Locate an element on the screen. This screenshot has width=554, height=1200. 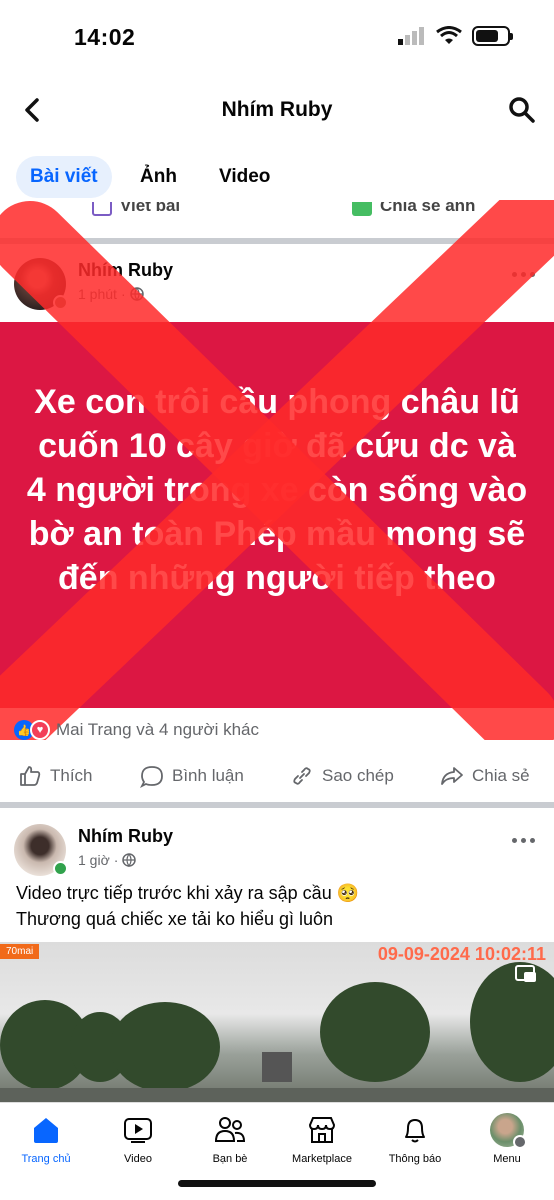
picture-in-picture-icon is located at coordinates (526, 974).